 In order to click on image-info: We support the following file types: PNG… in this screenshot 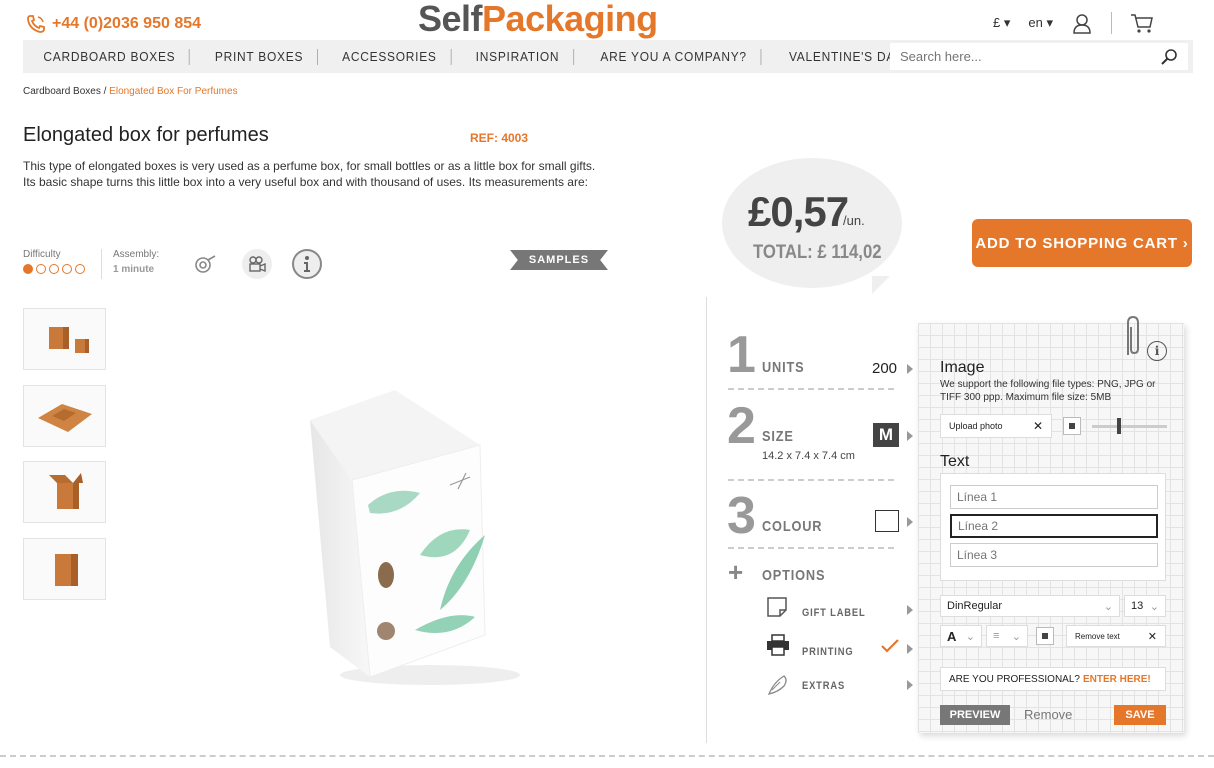, I will do `click(1048, 391)`.